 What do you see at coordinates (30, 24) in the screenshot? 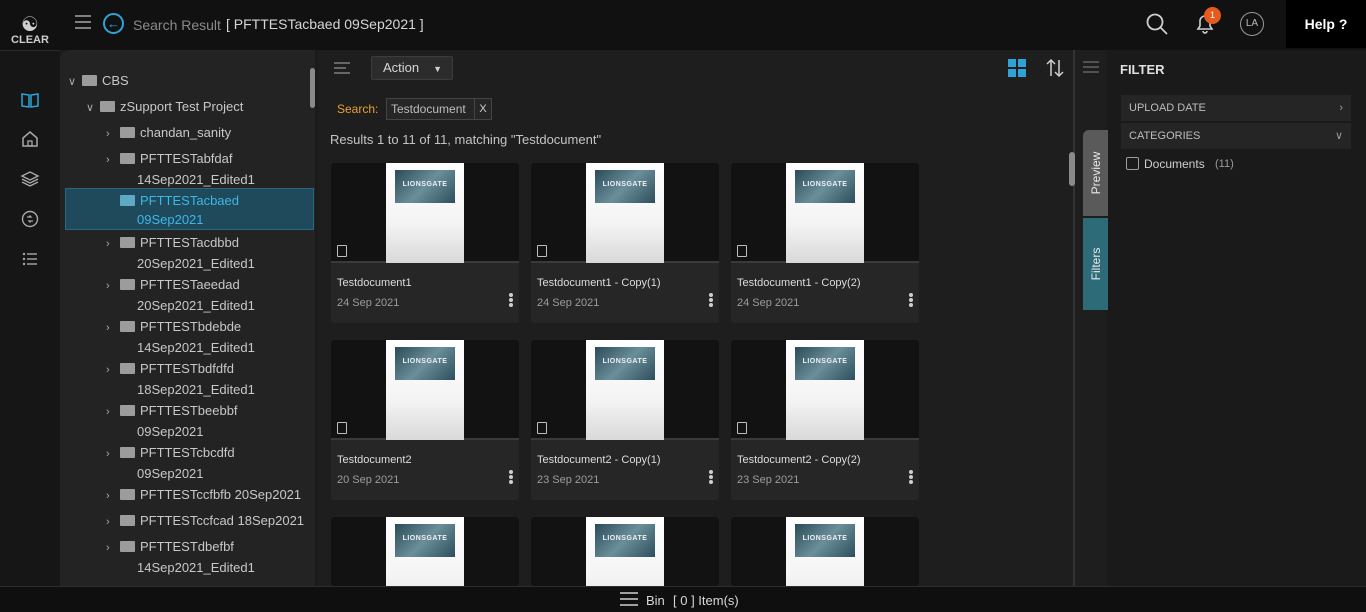
I see `logo-mark-icon: ☯` at bounding box center [30, 24].